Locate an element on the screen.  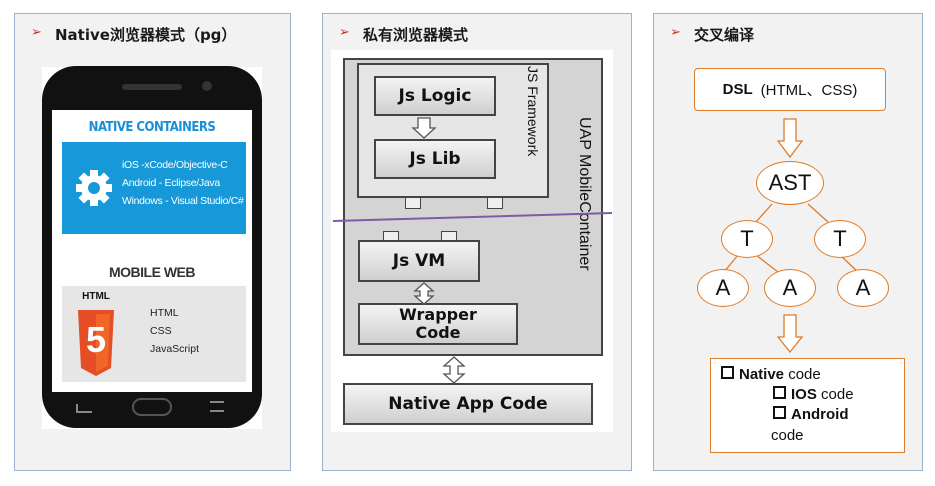
ios-label: IOS is located at coordinates (804, 394).